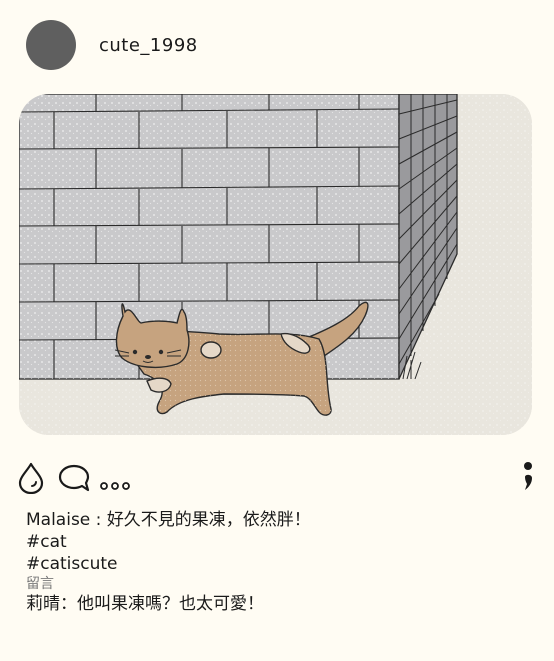  I want to click on drop-like-icon, so click(31, 480).